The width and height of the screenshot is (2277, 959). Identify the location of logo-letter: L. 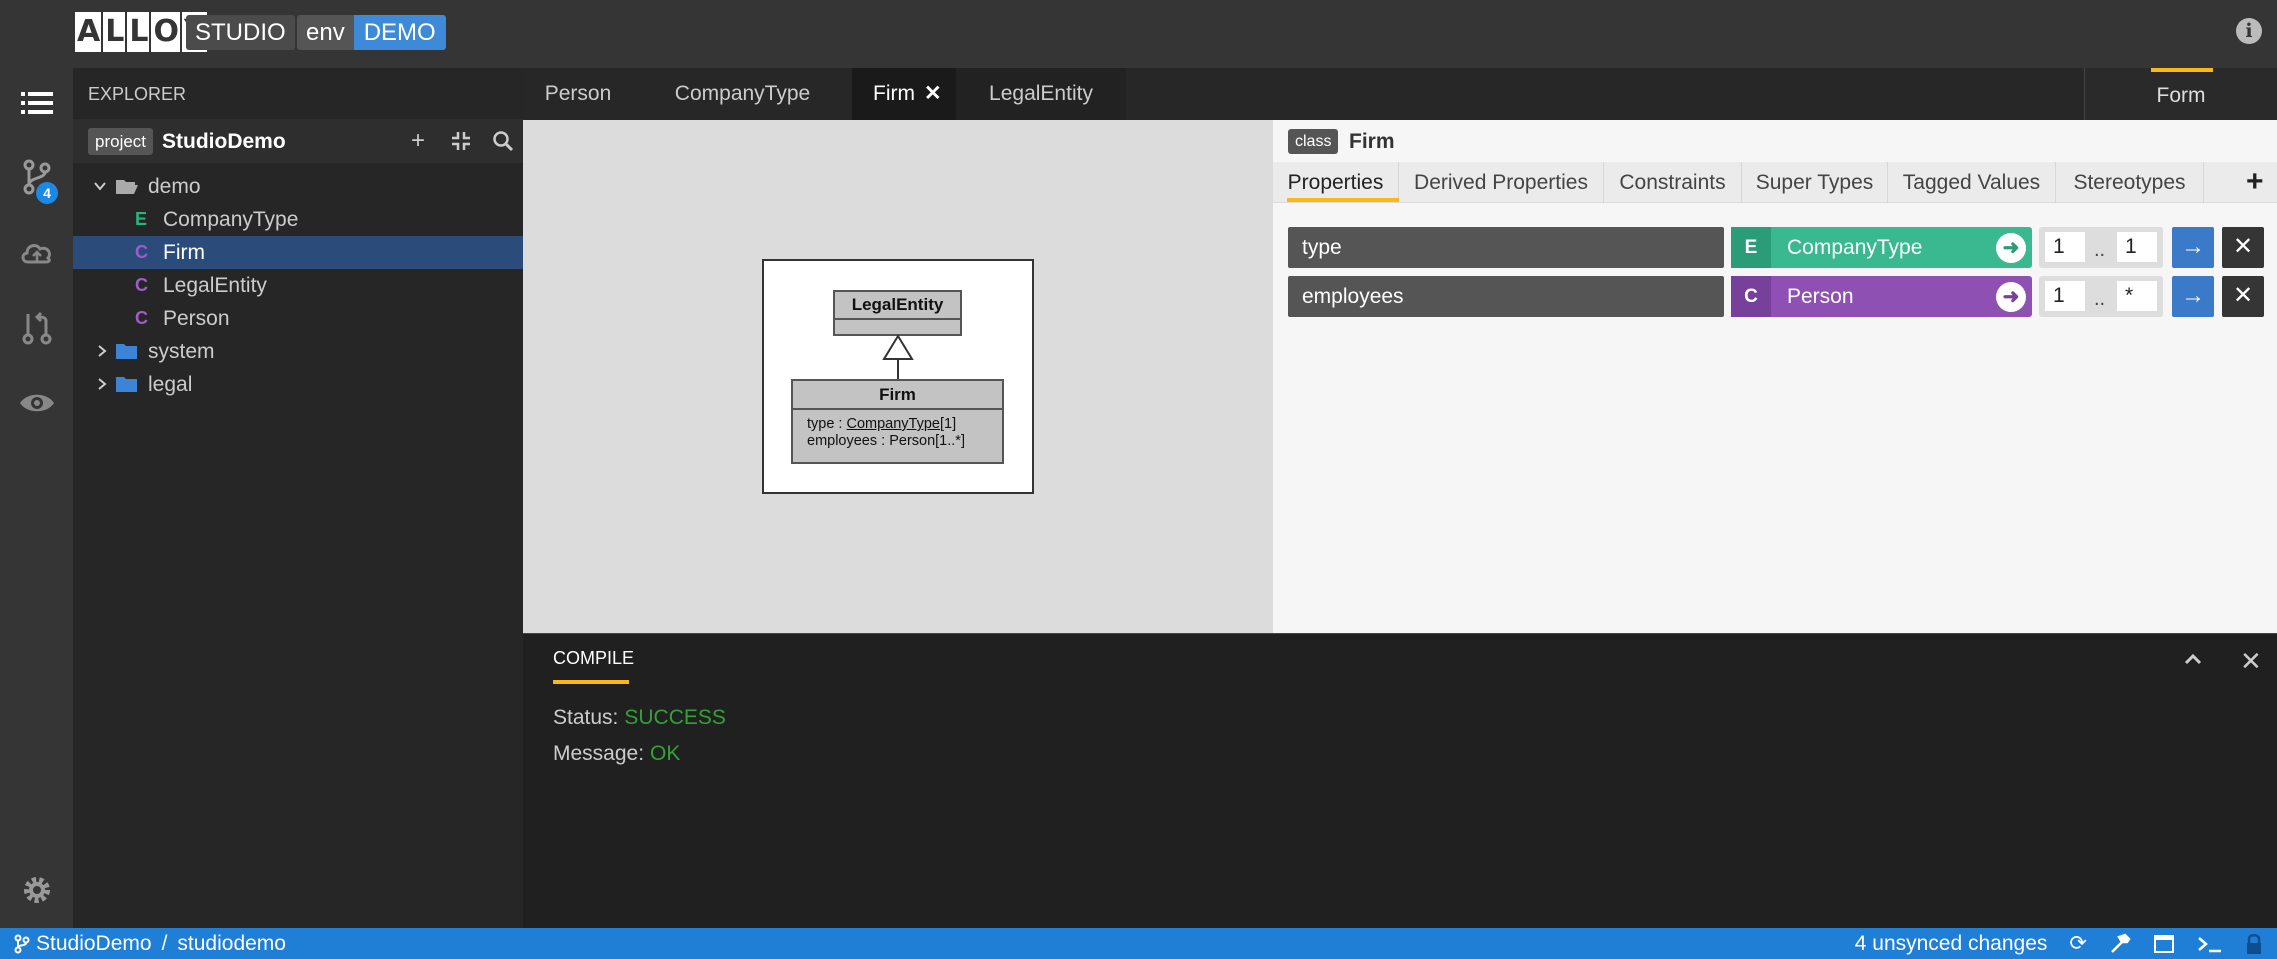
(114, 32).